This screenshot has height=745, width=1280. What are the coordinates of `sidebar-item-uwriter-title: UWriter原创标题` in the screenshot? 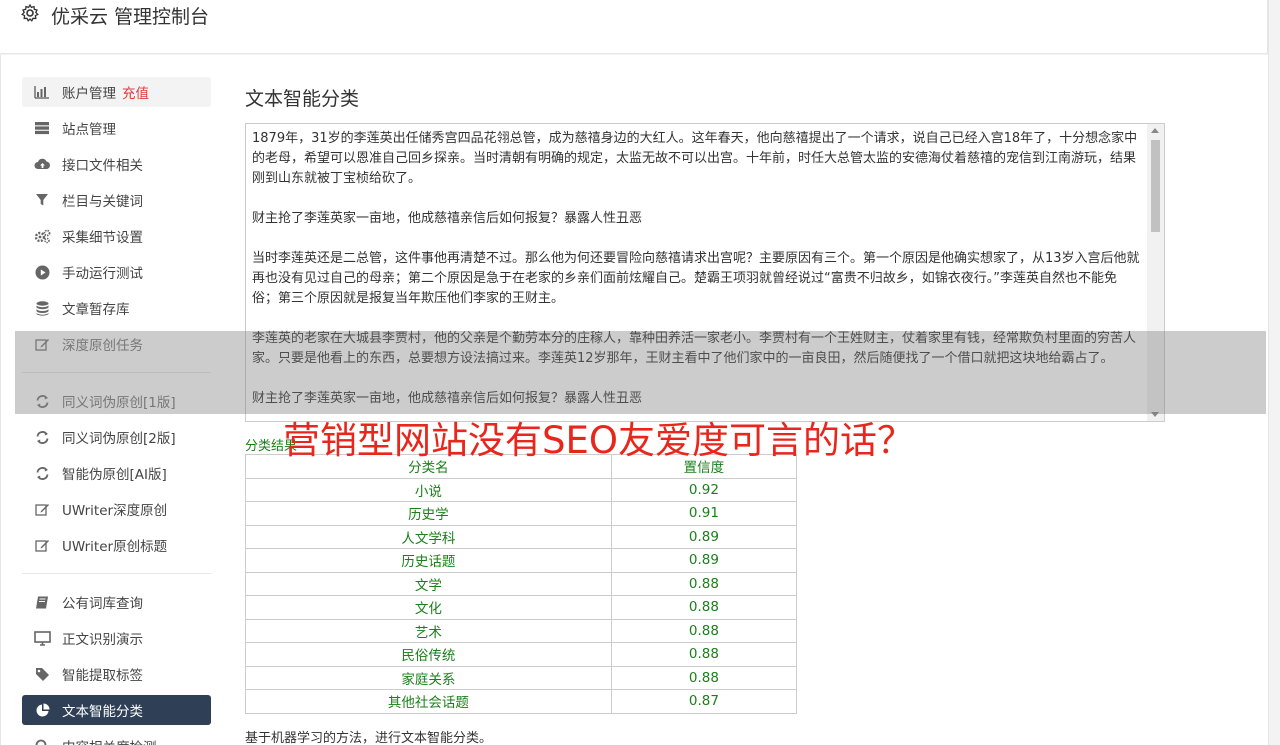 It's located at (116, 545).